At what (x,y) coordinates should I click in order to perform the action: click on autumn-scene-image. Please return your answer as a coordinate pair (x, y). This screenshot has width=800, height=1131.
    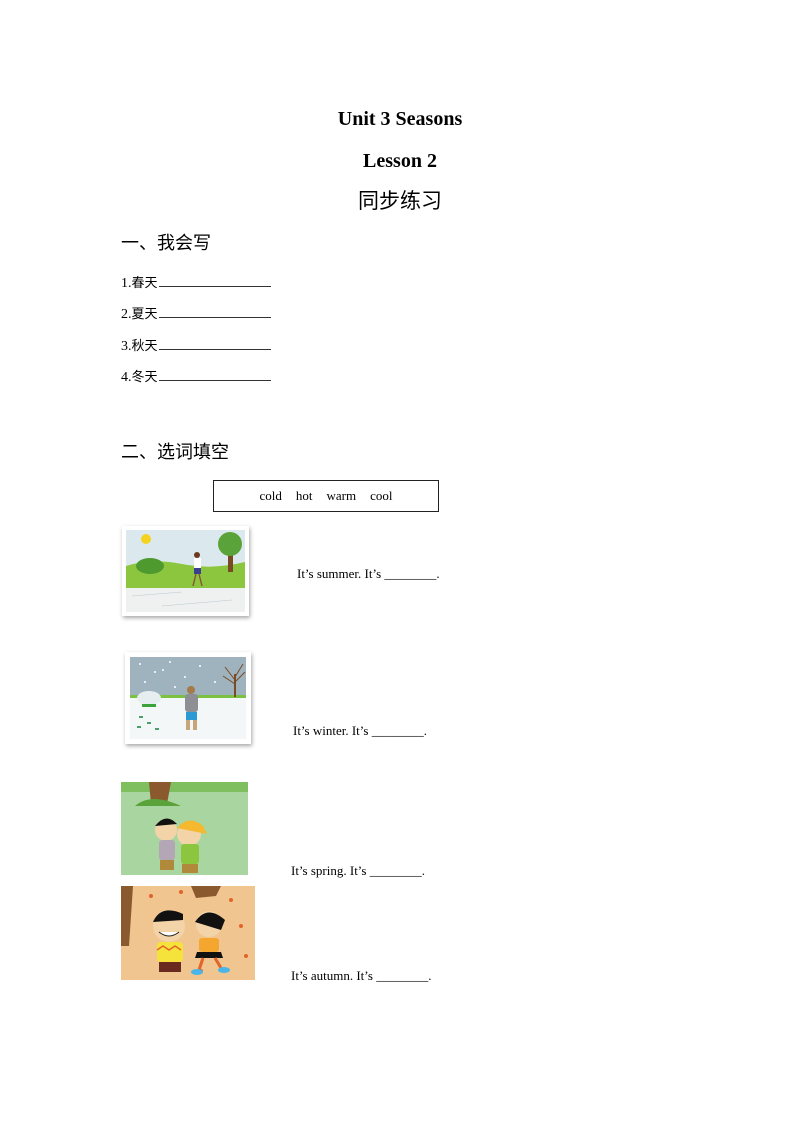
    Looking at the image, I should click on (188, 933).